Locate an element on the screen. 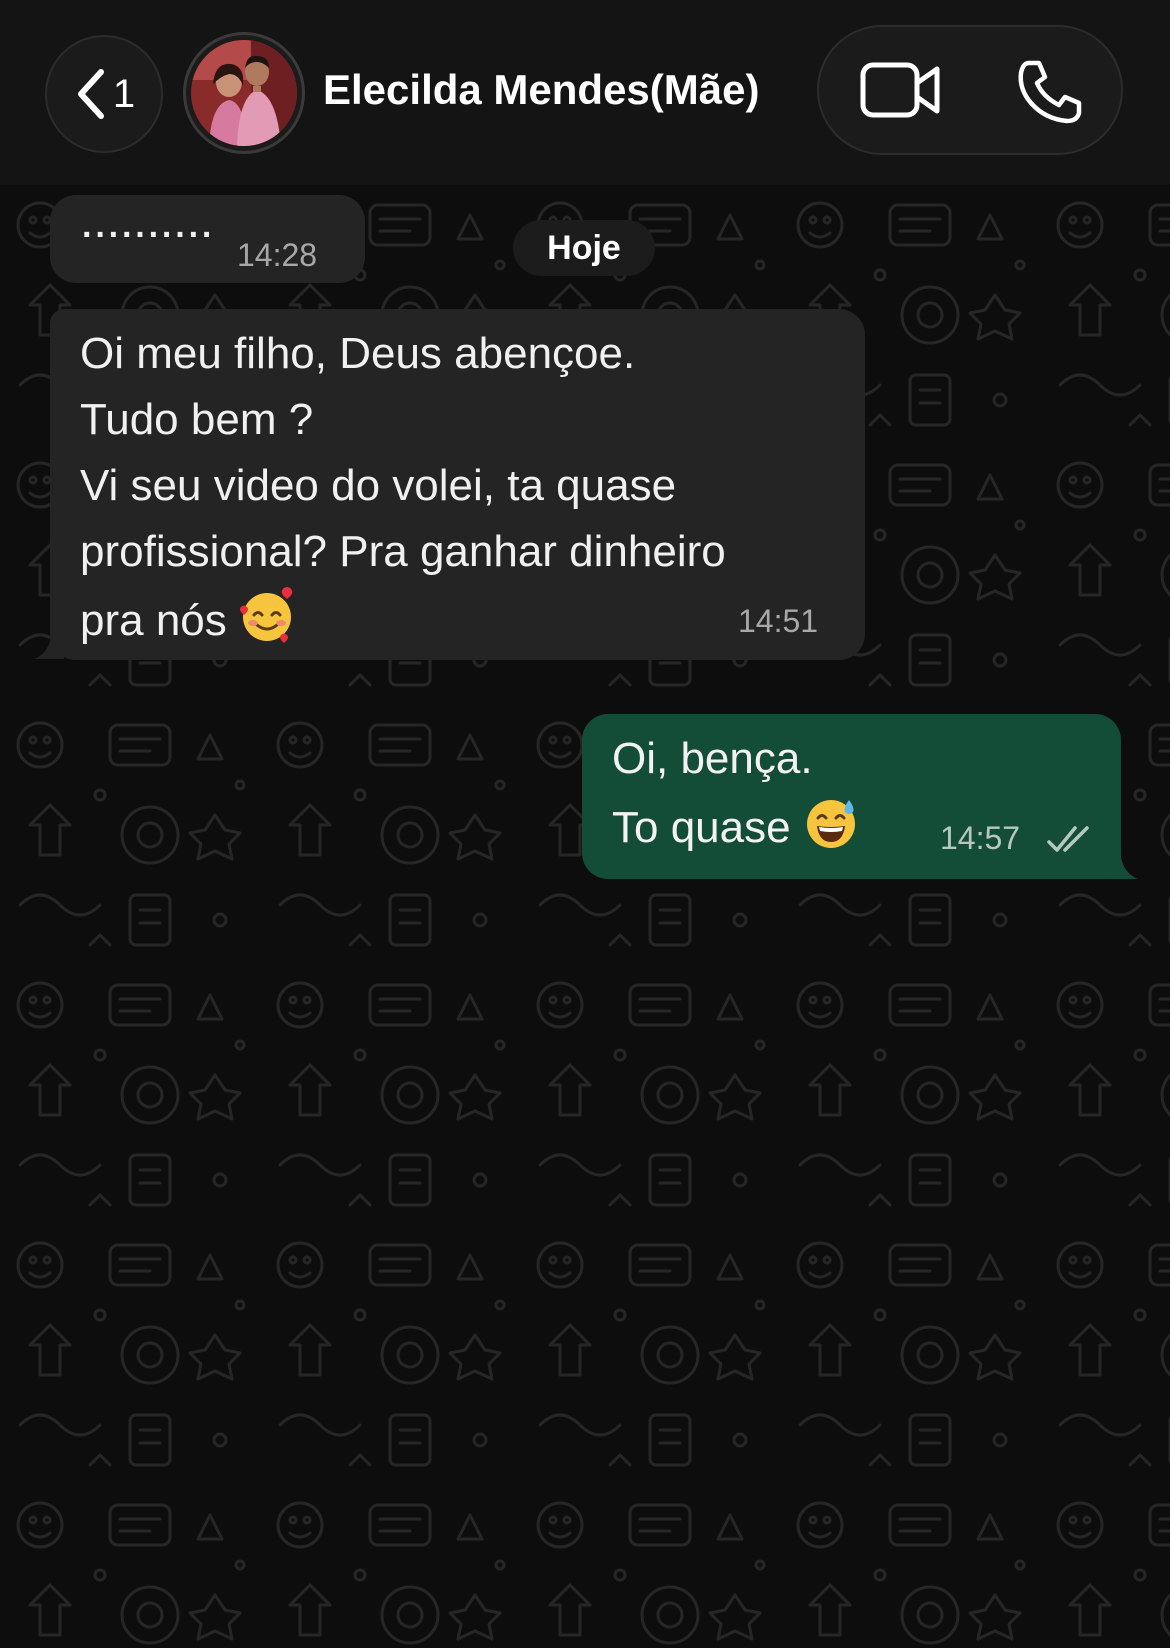 Image resolution: width=1170 pixels, height=1648 pixels. message-text: ·········· is located at coordinates (149, 235).